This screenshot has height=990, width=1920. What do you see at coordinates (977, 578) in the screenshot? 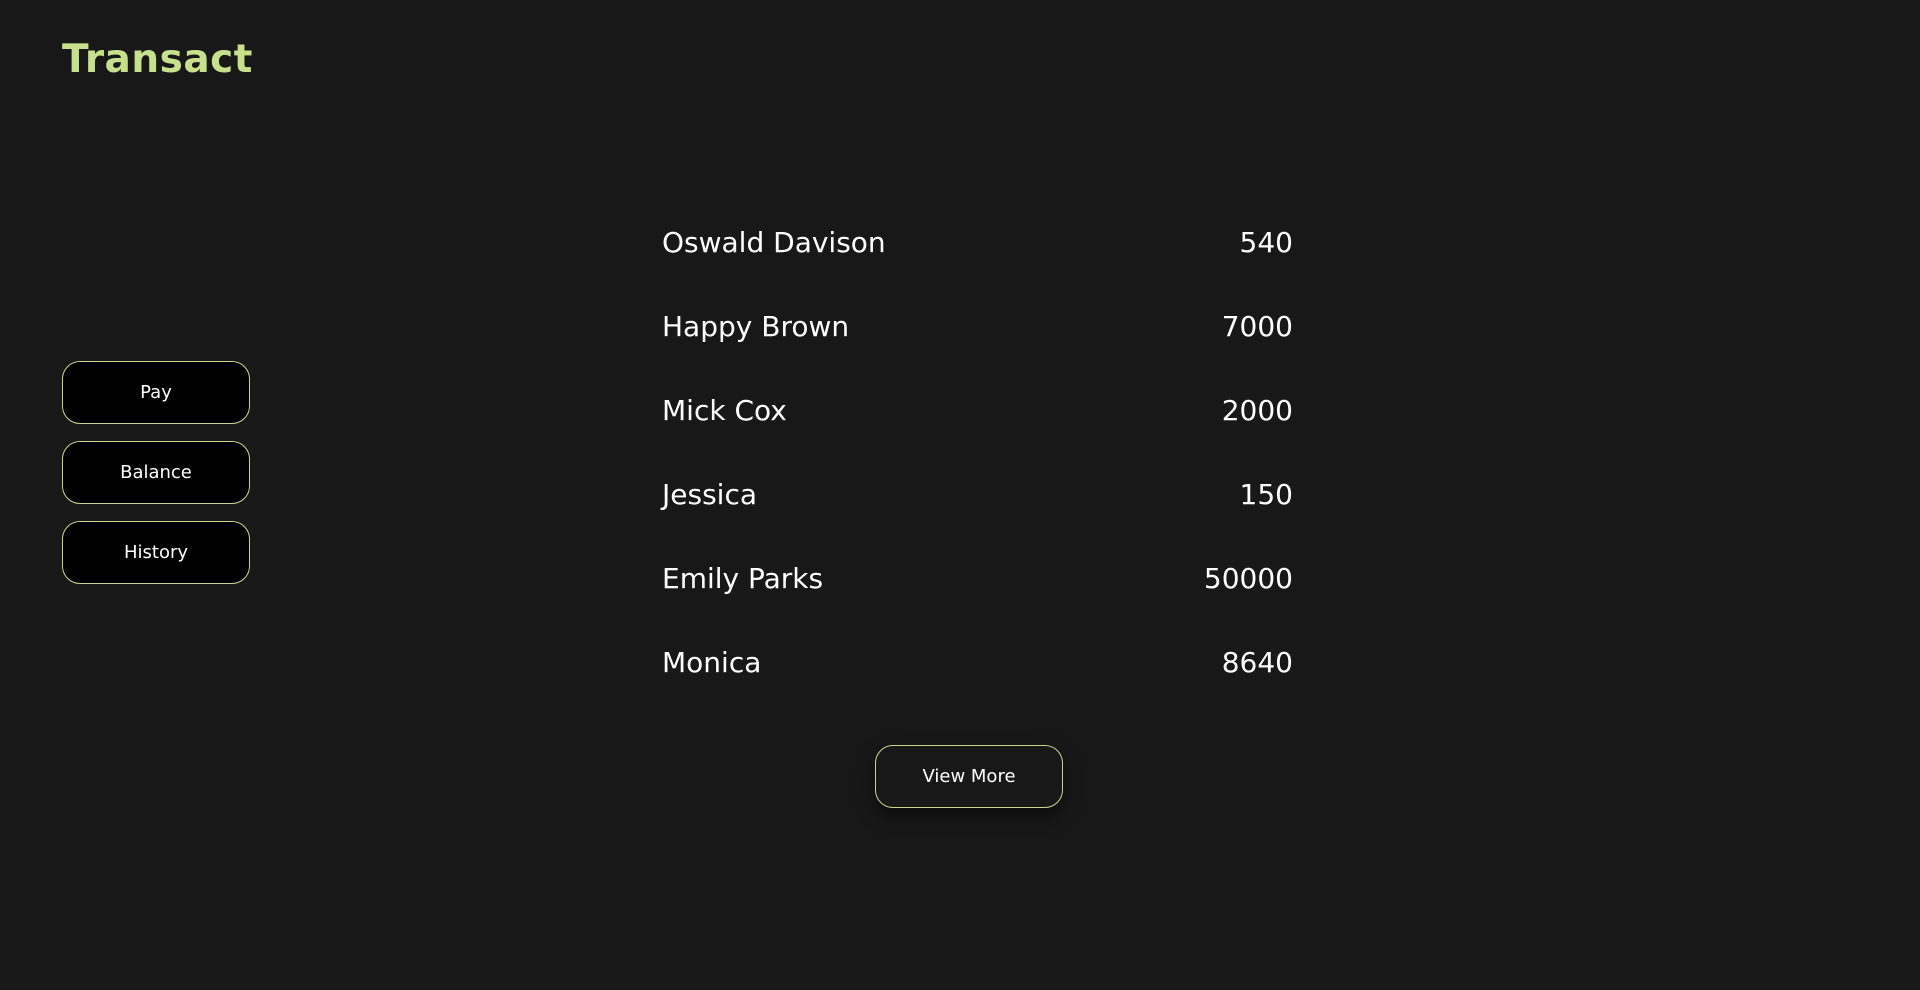
I see `transaction-row: Emily Parks 50000` at bounding box center [977, 578].